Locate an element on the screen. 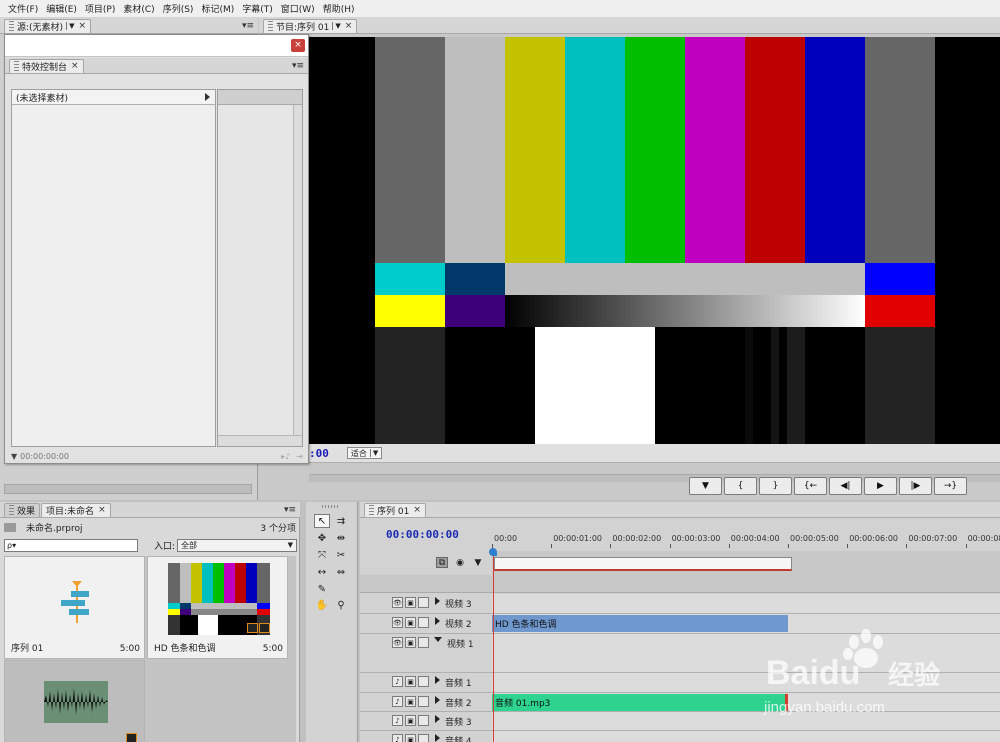  track-select-tool-icon: ⇉ is located at coordinates (341, 521).